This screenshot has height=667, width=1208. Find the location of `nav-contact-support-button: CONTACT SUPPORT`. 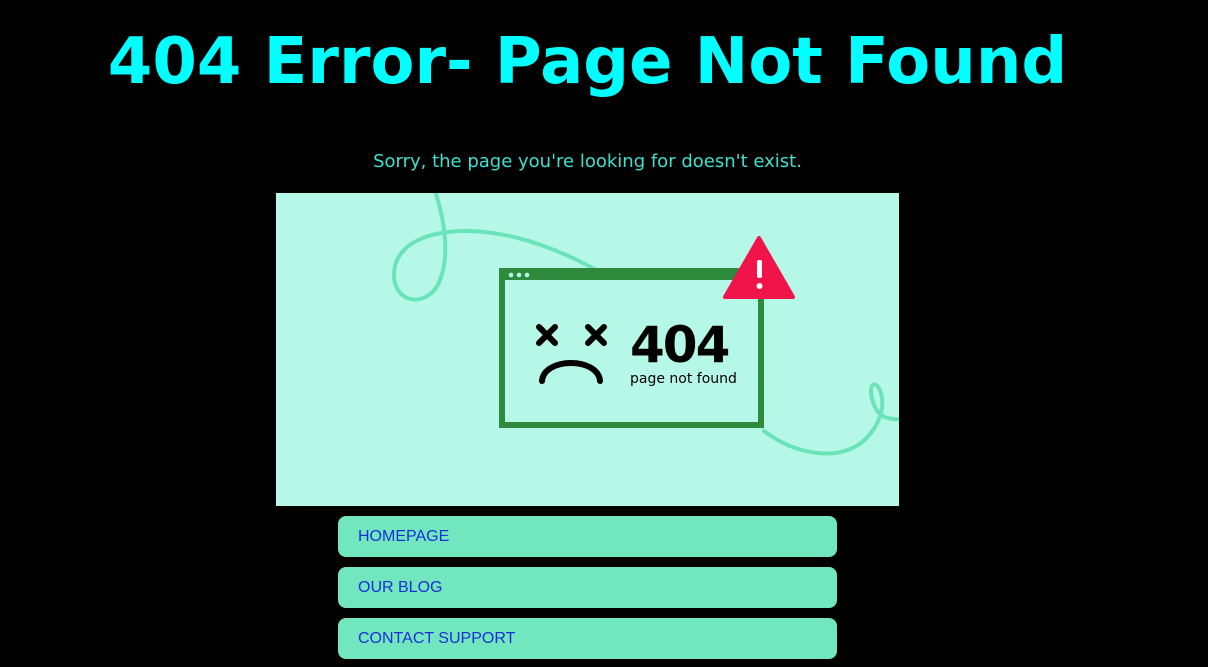

nav-contact-support-button: CONTACT SUPPORT is located at coordinates (587, 638).